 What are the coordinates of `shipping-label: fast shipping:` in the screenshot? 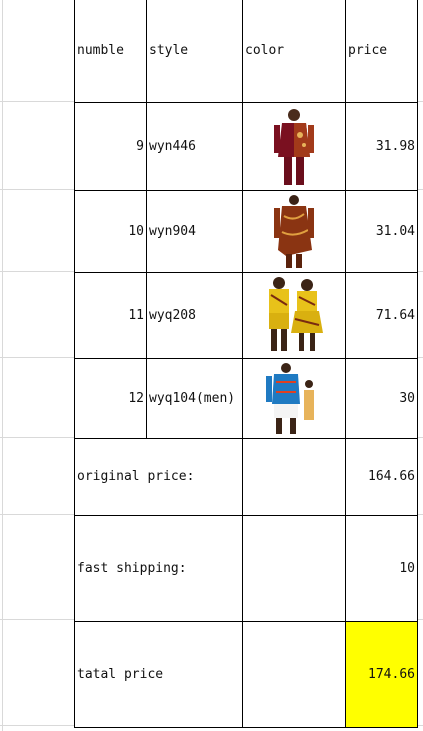 It's located at (158, 568).